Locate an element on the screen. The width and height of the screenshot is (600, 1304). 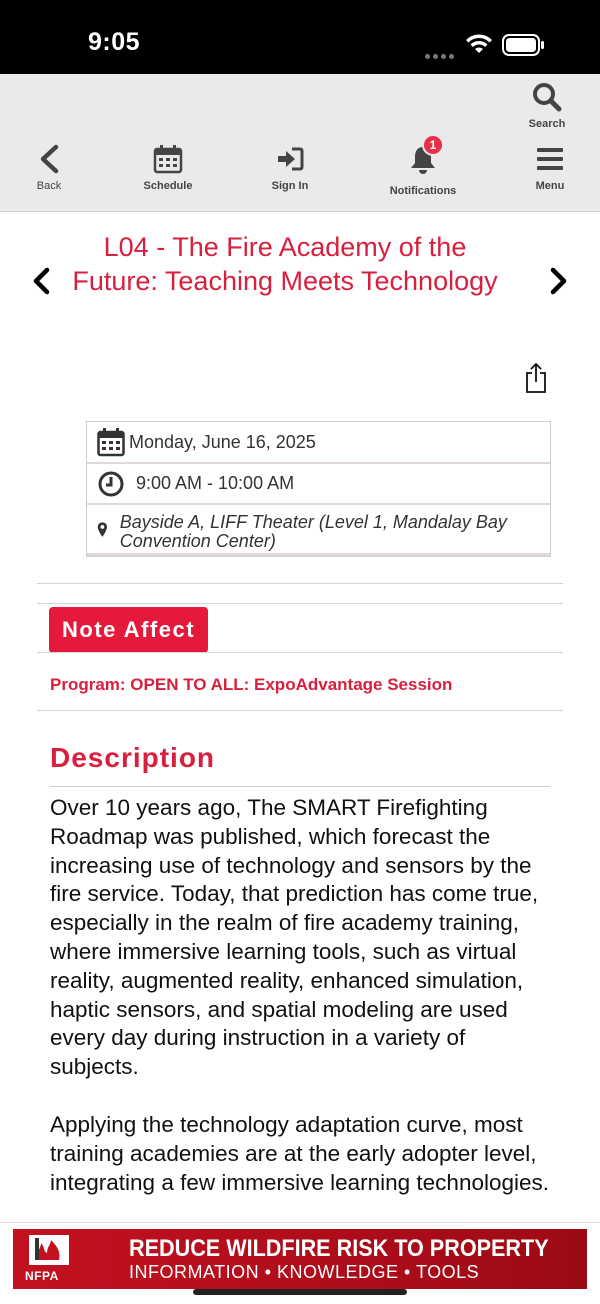
note-affect-badge: Note Affect is located at coordinates (129, 630).